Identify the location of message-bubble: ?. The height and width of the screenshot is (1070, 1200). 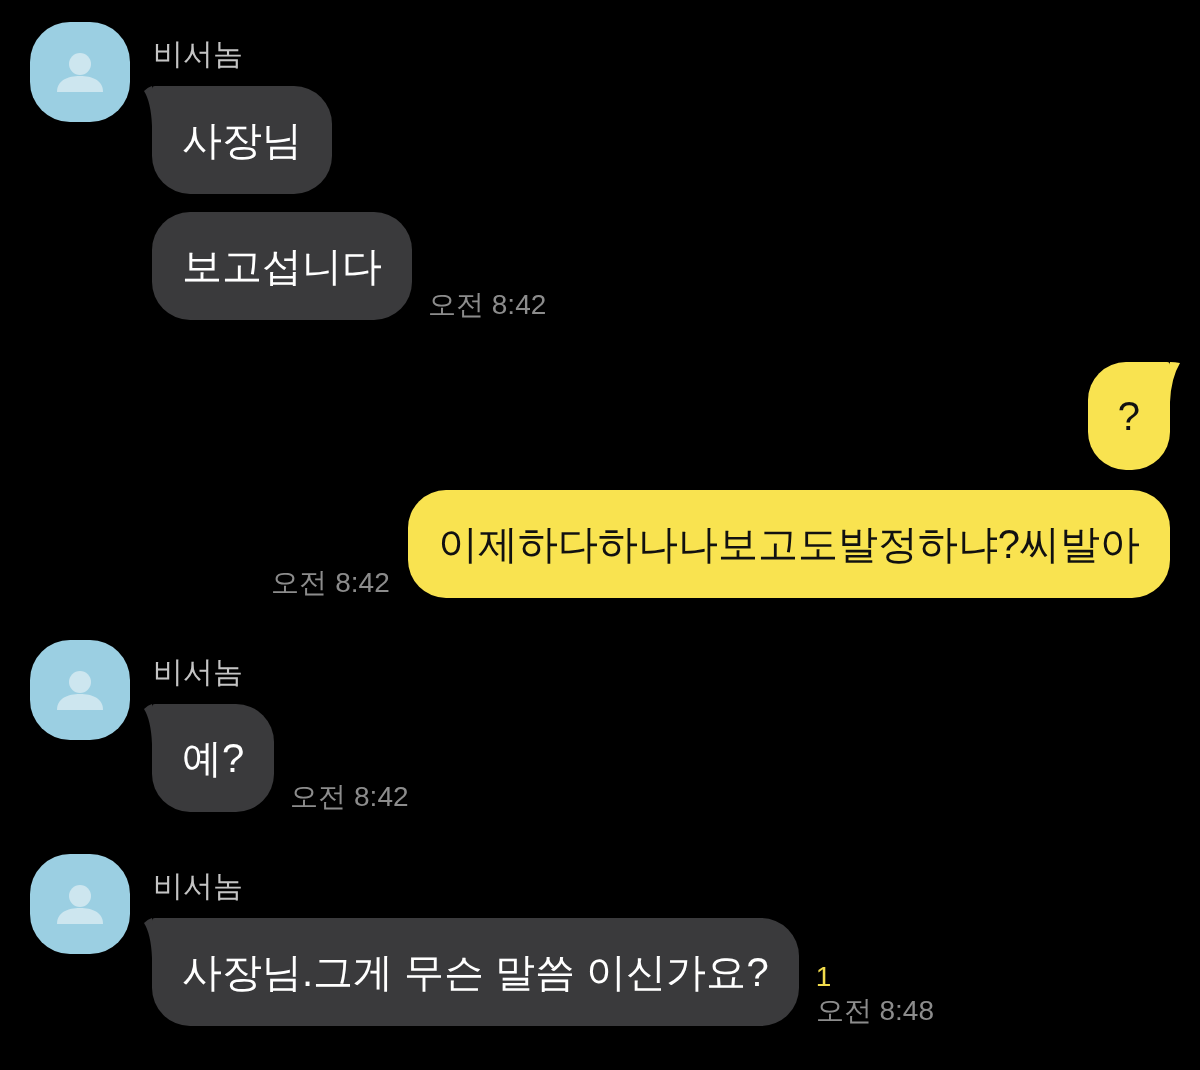
(1128, 416).